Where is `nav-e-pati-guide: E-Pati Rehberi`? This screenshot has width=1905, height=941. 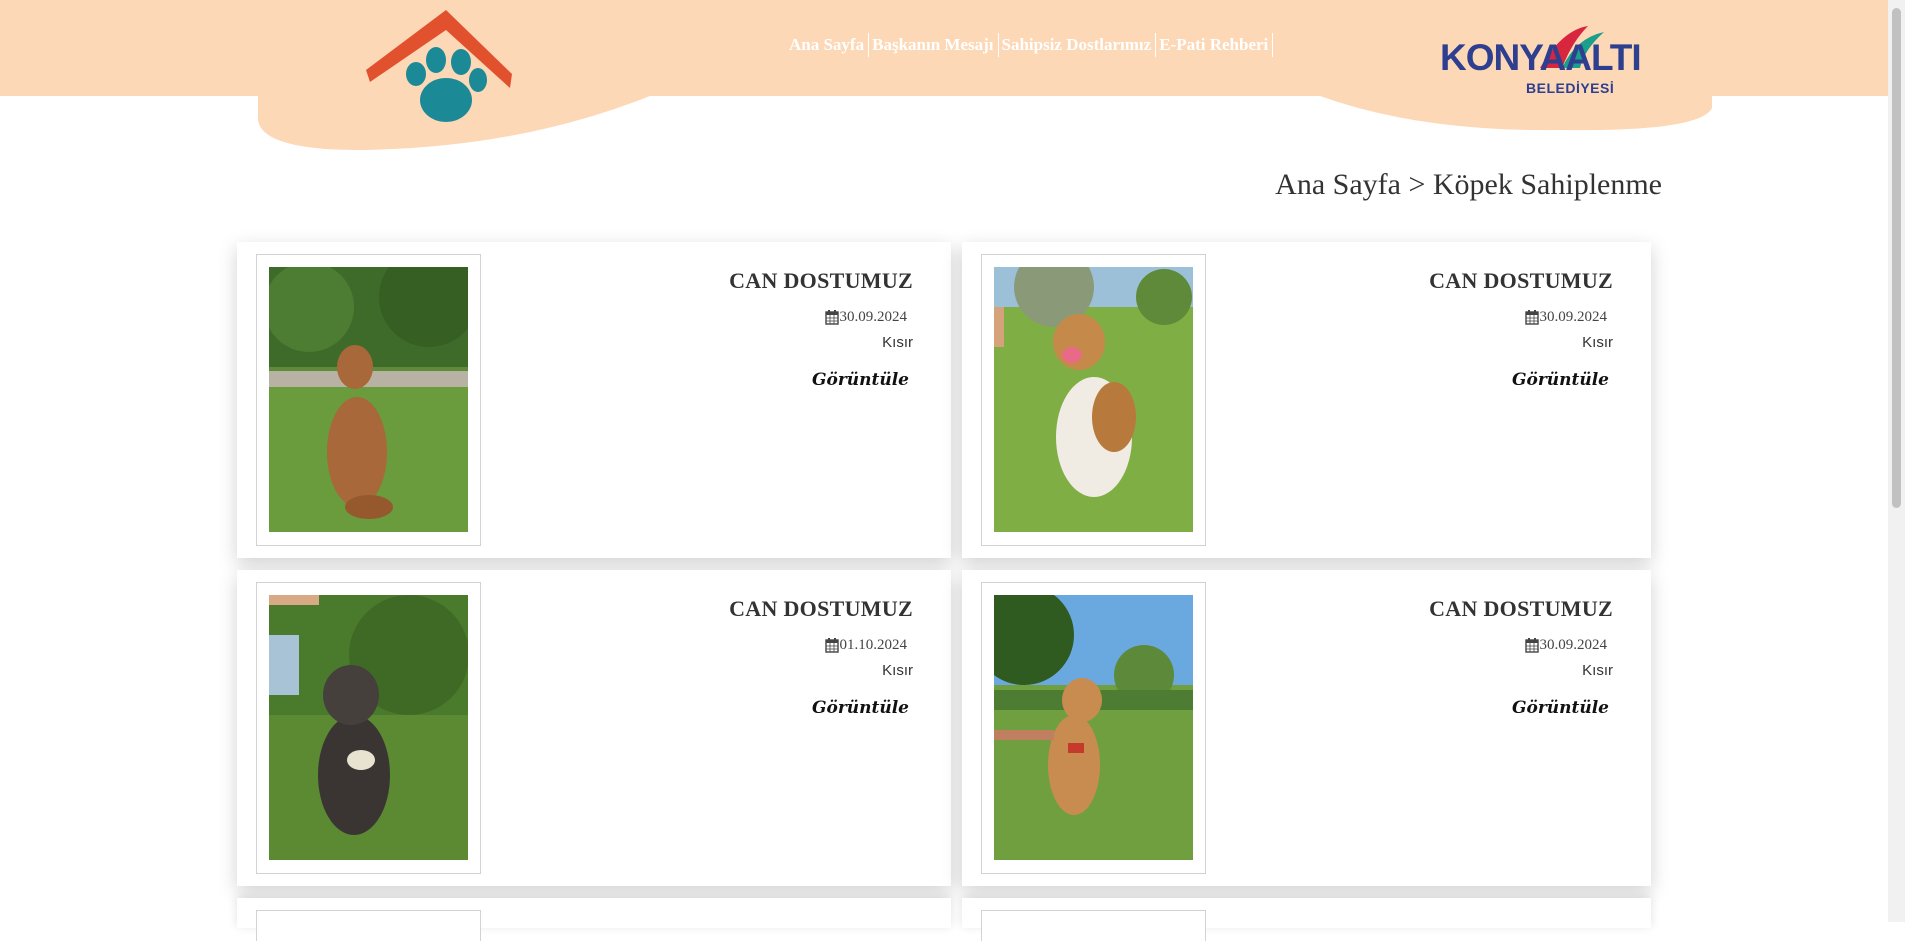
nav-e-pati-guide: E-Pati Rehberi is located at coordinates (1215, 45).